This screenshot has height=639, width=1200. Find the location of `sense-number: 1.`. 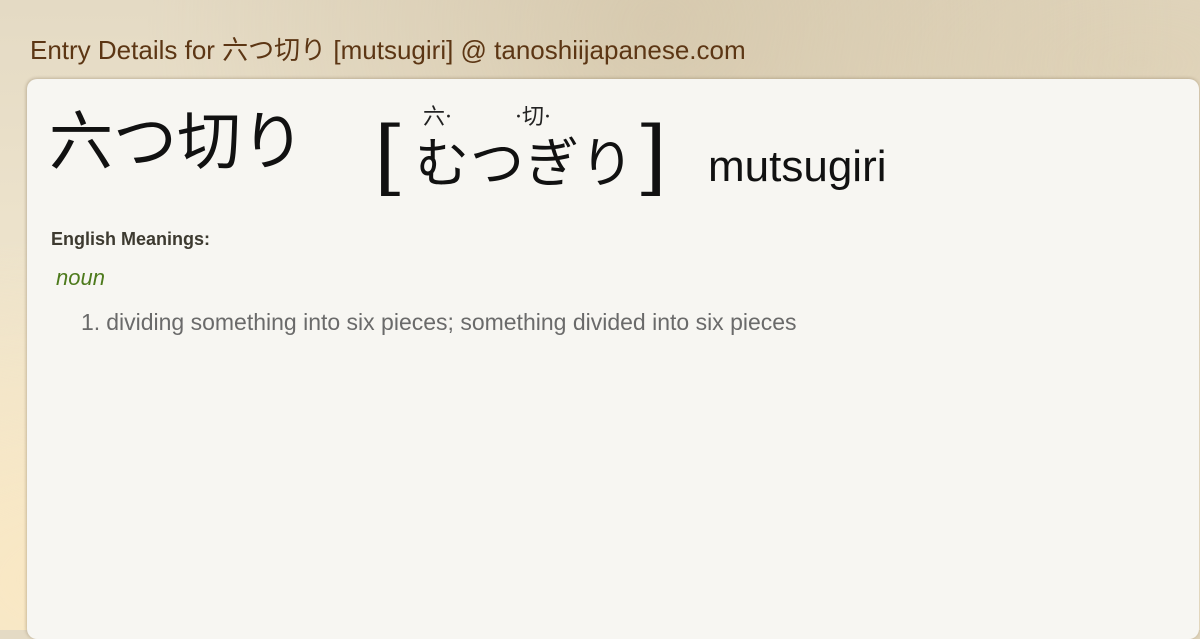

sense-number: 1. is located at coordinates (91, 322).